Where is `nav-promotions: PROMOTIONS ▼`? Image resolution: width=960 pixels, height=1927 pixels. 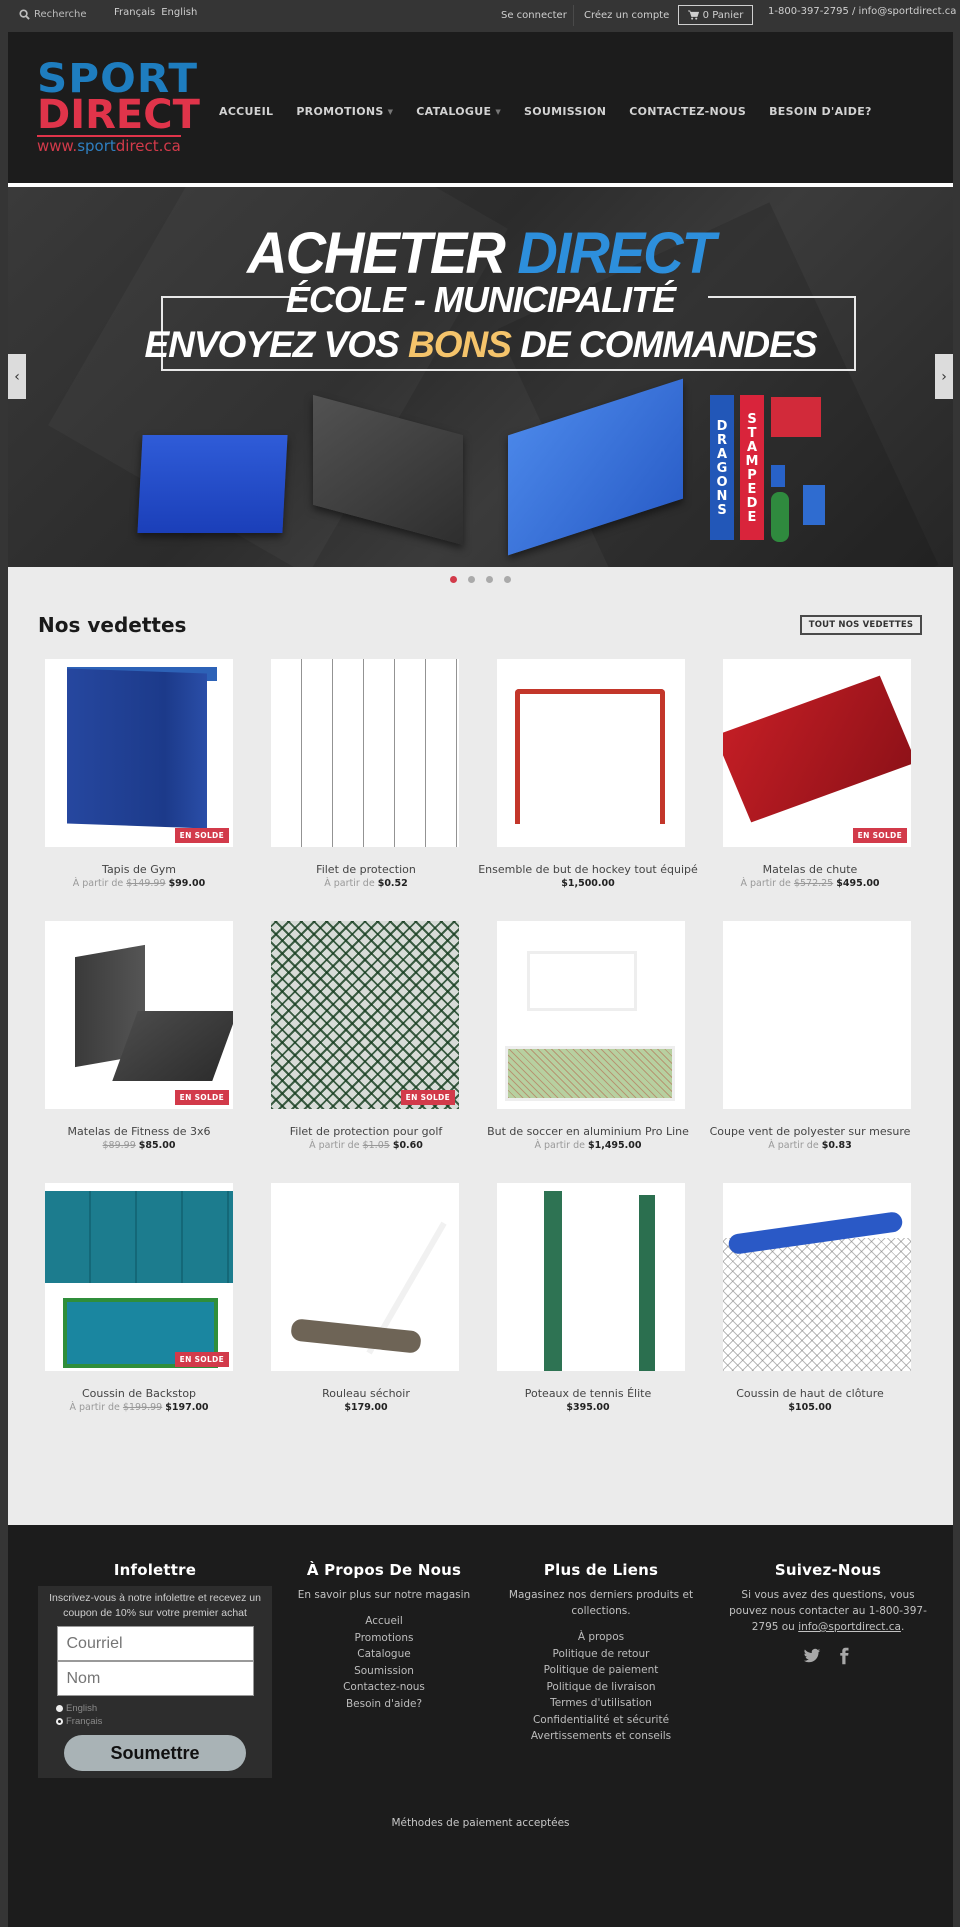 nav-promotions: PROMOTIONS ▼ is located at coordinates (344, 111).